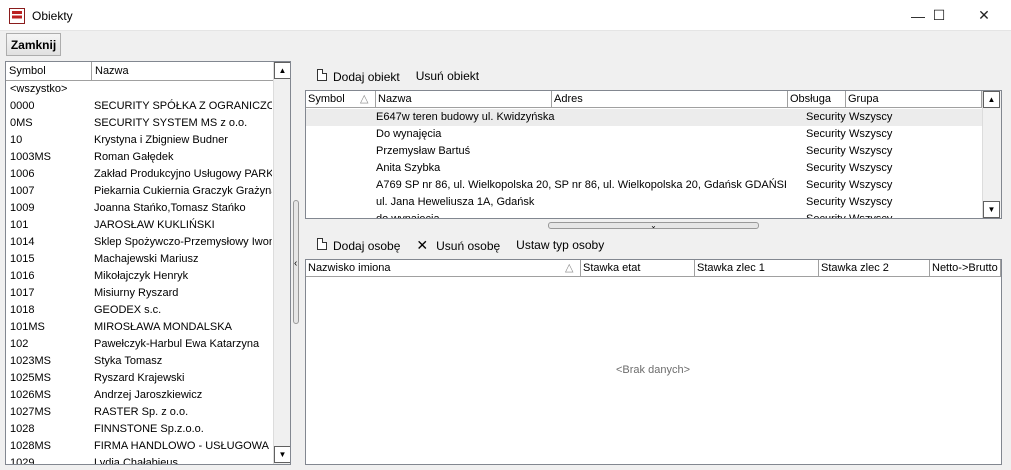  I want to click on set-person-type-button: Ustaw typ osoby, so click(560, 245).